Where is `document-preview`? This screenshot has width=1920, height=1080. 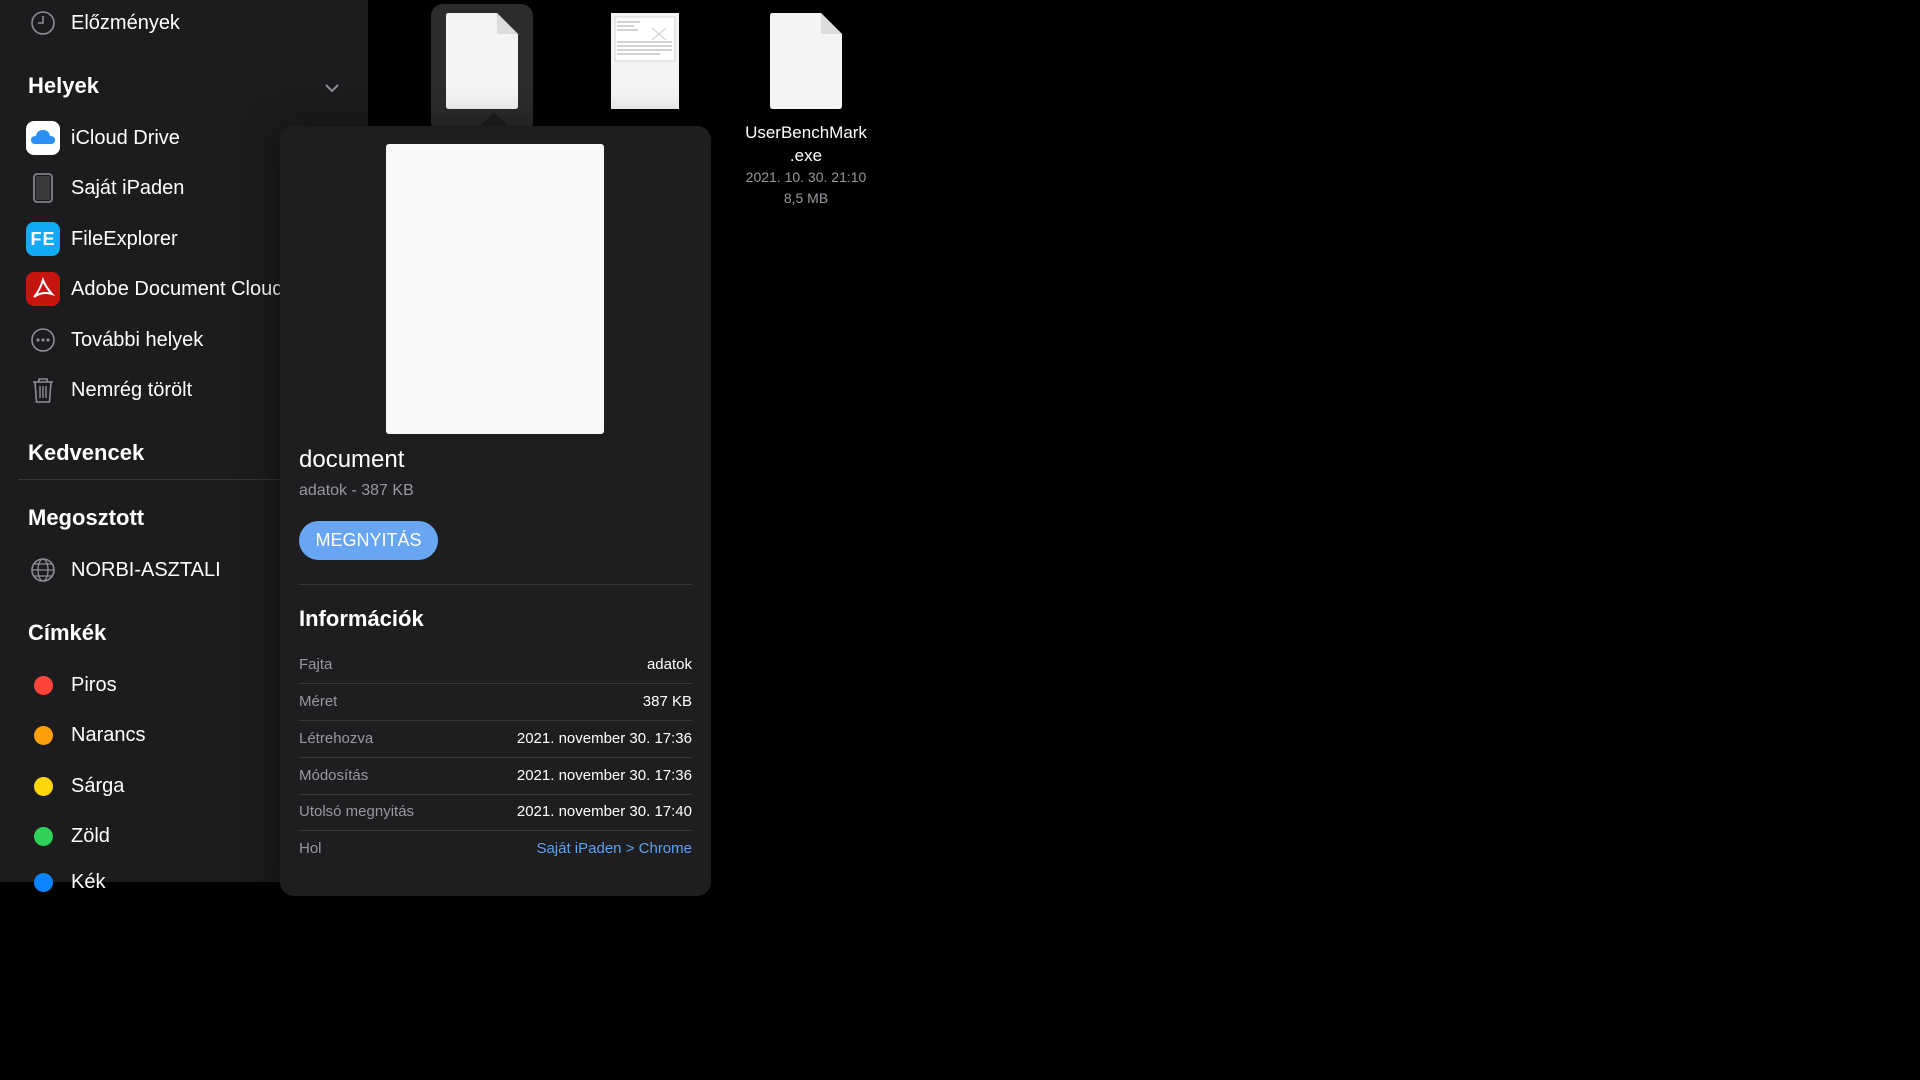 document-preview is located at coordinates (495, 289).